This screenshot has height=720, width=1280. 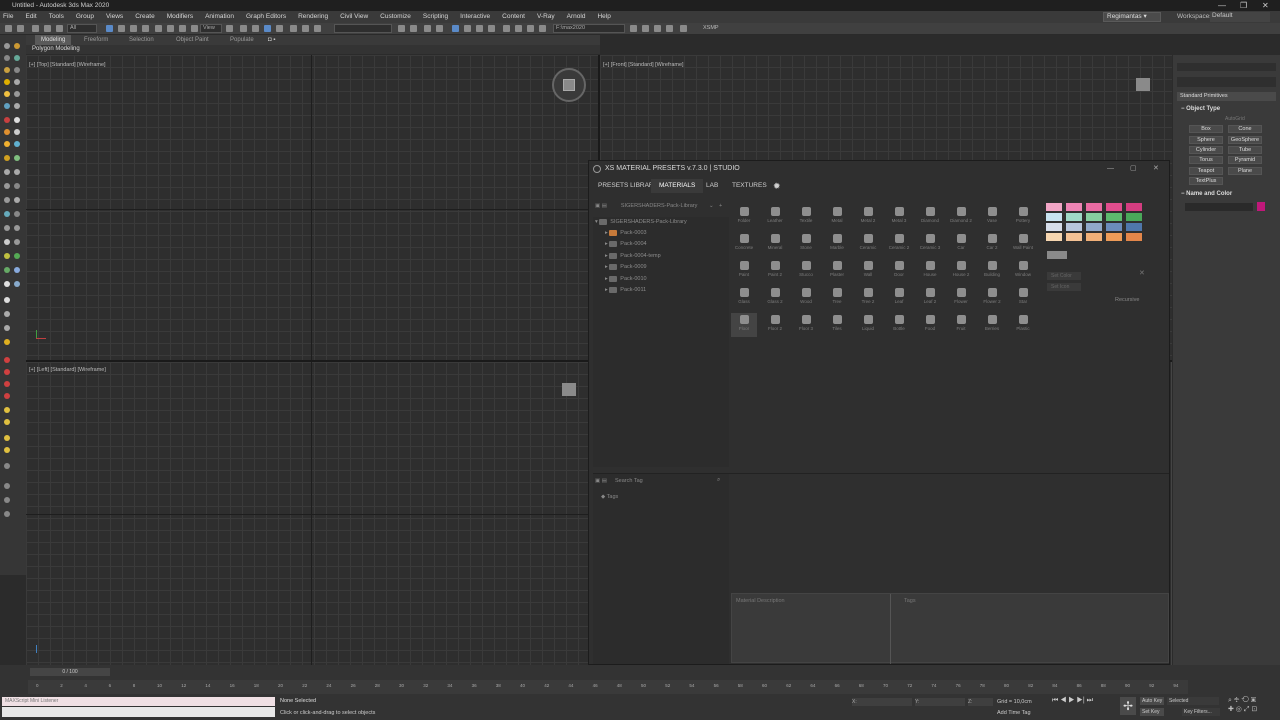 I want to click on material-preset-item: Bottle, so click(x=899, y=325).